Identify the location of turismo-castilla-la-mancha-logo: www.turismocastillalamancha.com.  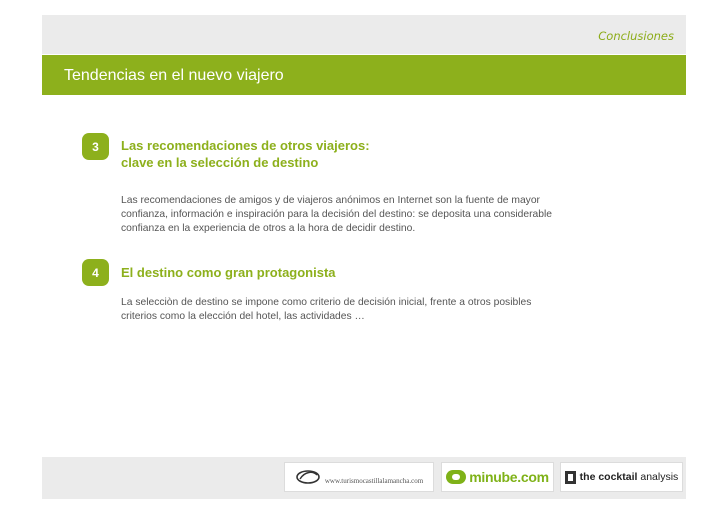
(359, 477).